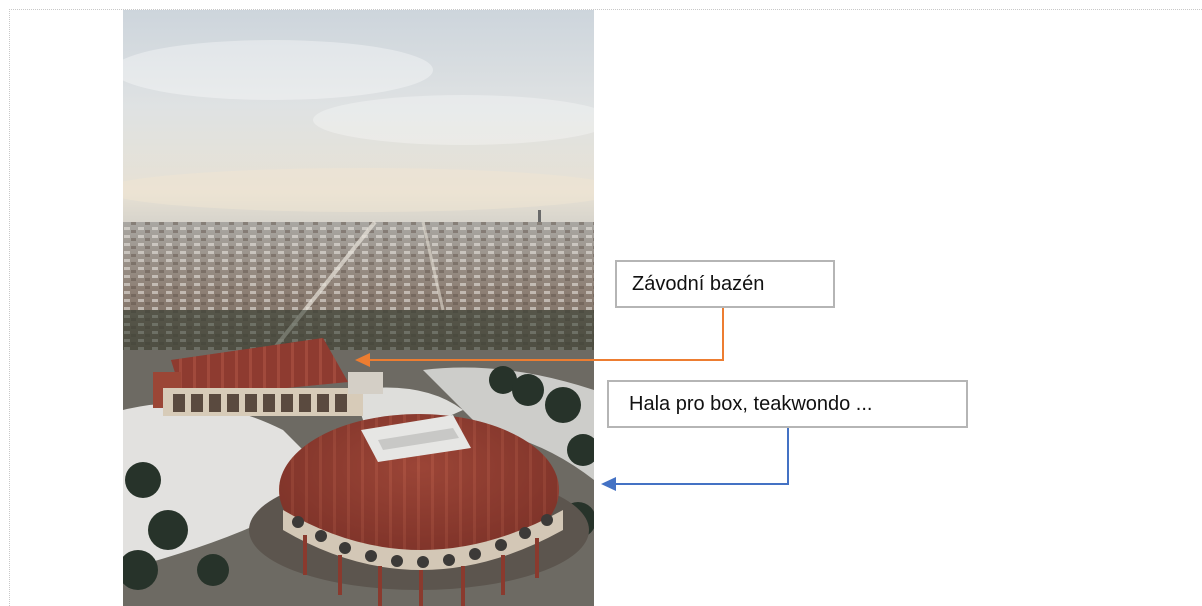  What do you see at coordinates (695, 459) in the screenshot?
I see `hall-pointer-arrow` at bounding box center [695, 459].